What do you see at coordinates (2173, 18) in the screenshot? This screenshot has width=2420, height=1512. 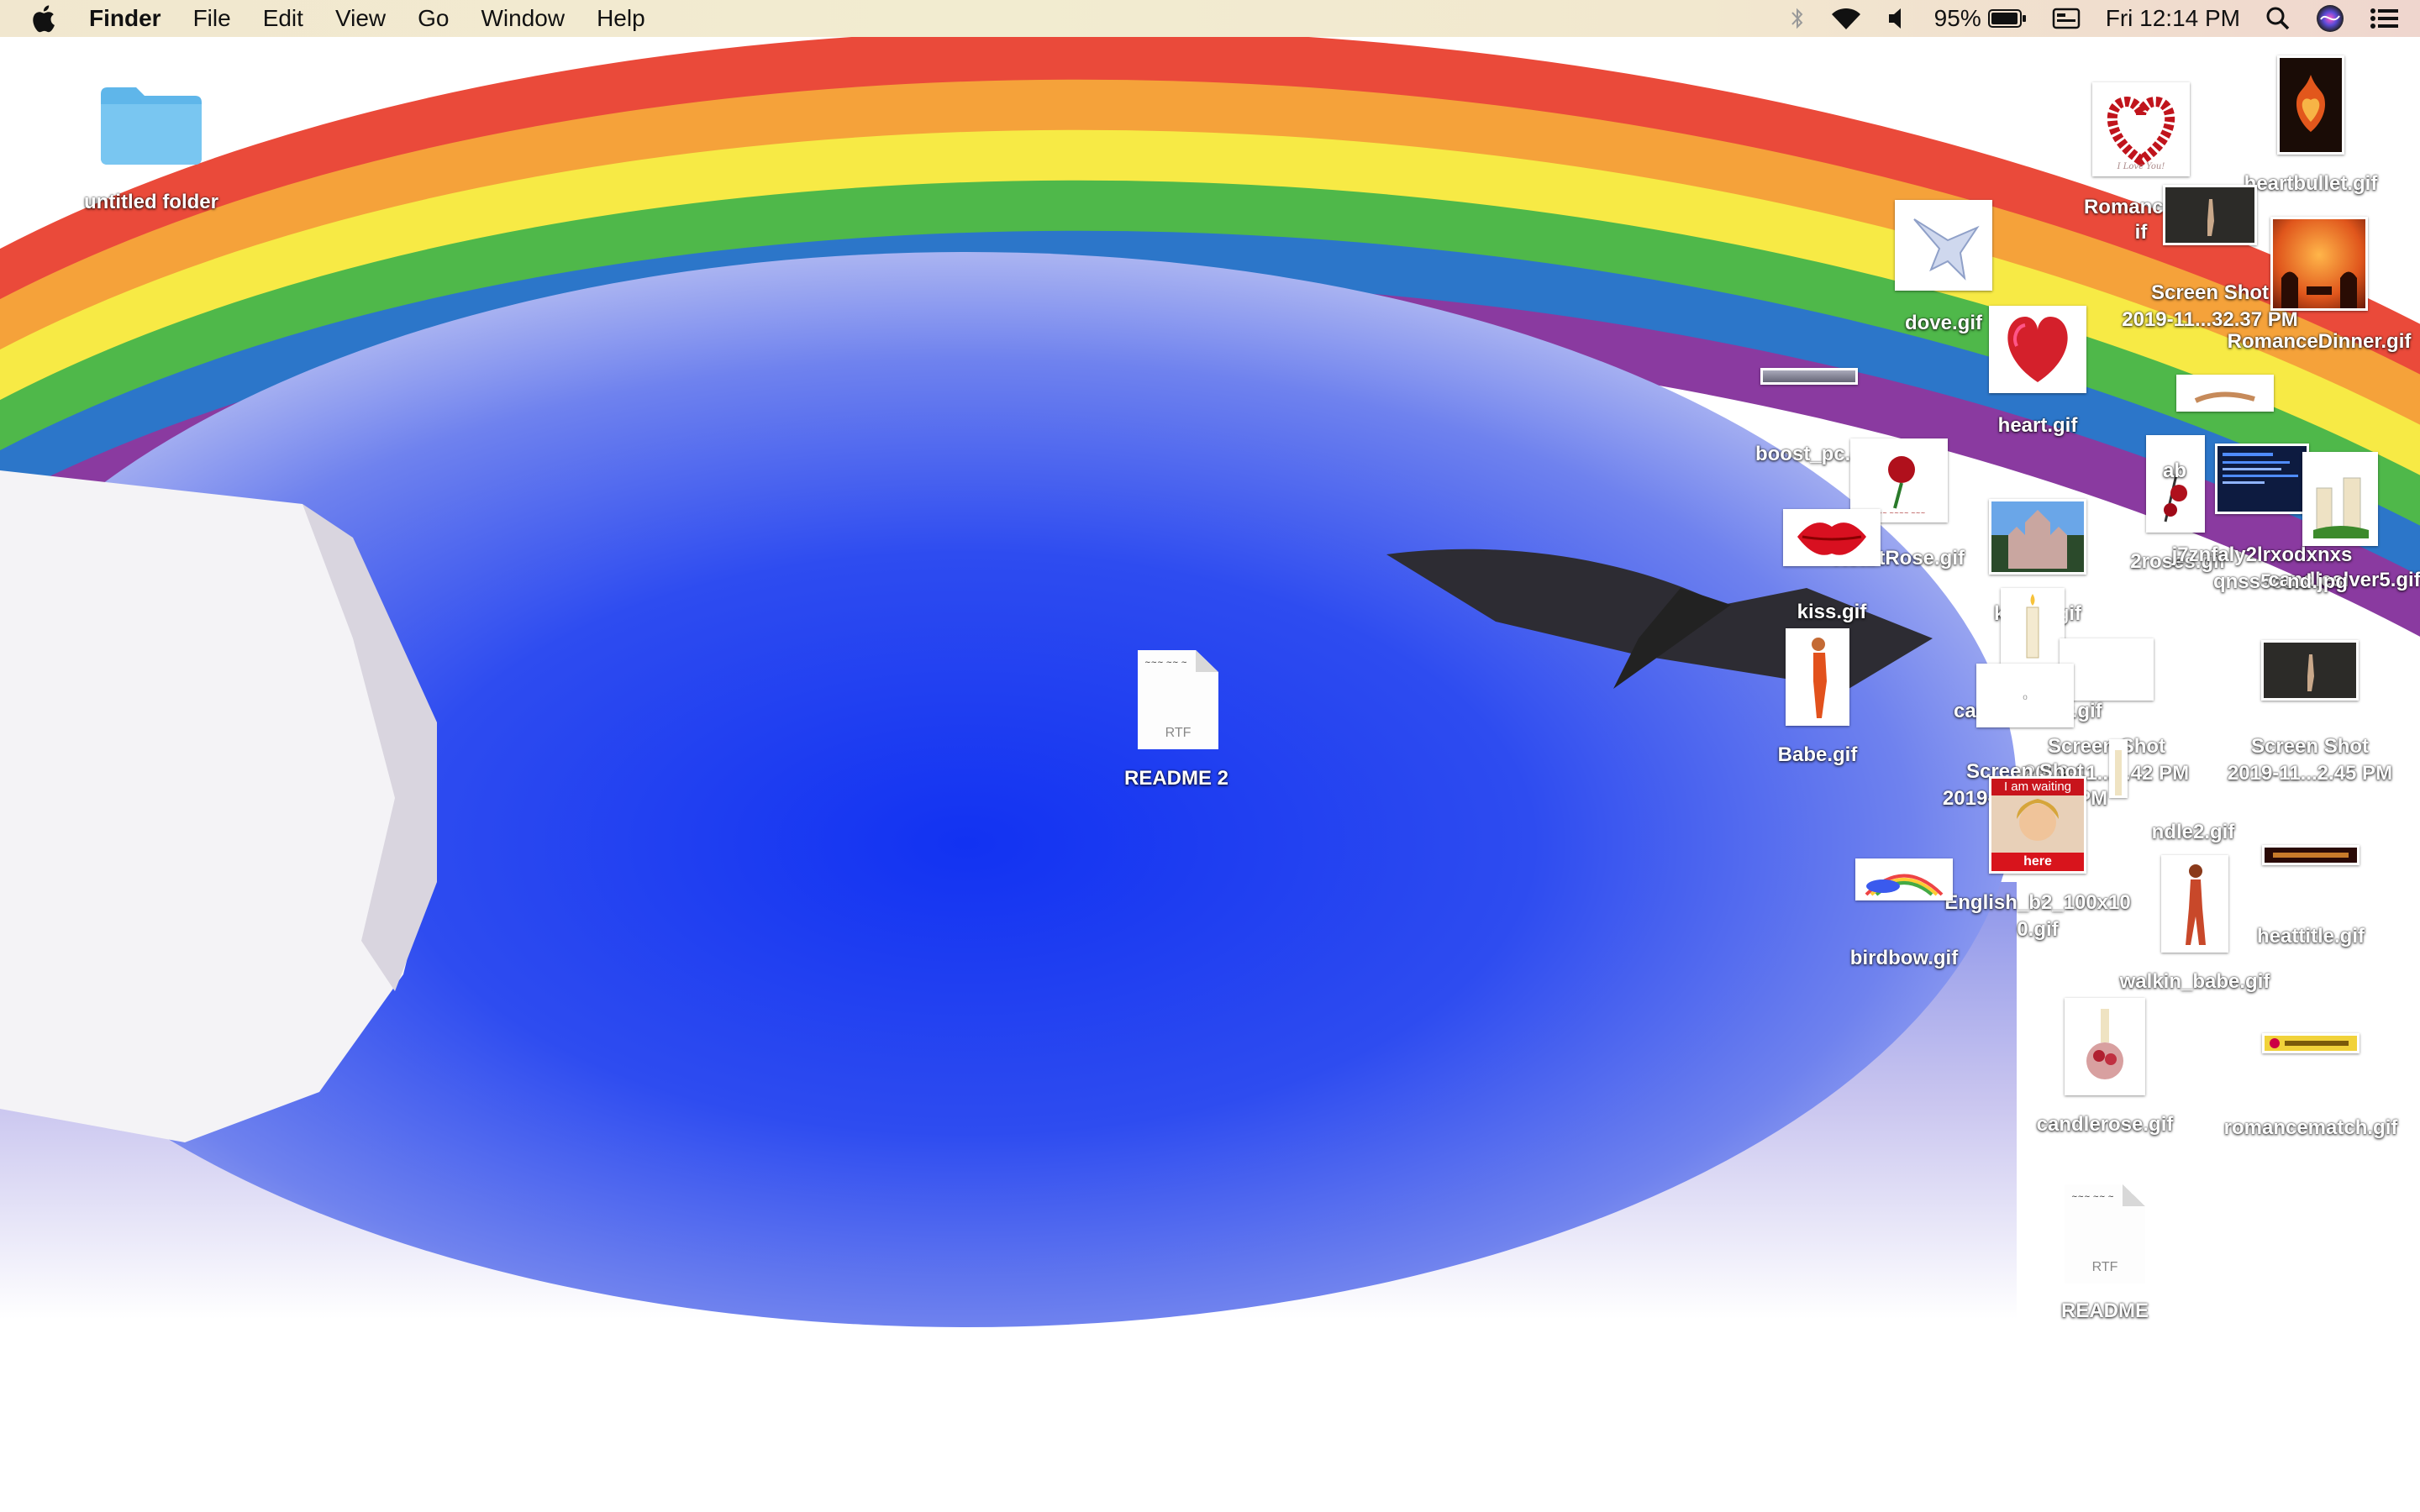 I see `menu-clock: Fri 12:14 PM` at bounding box center [2173, 18].